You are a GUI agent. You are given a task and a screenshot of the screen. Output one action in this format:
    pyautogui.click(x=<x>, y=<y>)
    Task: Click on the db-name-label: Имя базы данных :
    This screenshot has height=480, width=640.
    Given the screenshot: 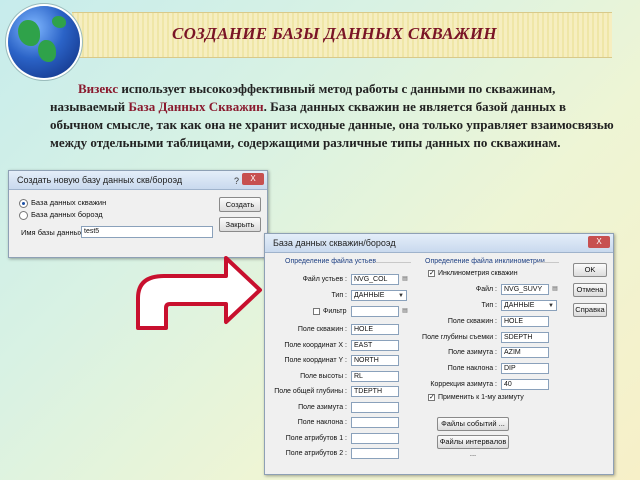 What is the action you would take?
    pyautogui.click(x=54, y=232)
    